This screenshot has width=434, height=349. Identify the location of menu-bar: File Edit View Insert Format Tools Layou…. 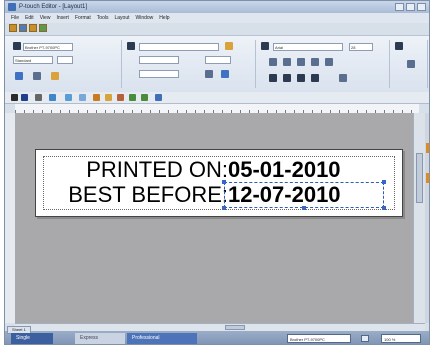
(217, 18).